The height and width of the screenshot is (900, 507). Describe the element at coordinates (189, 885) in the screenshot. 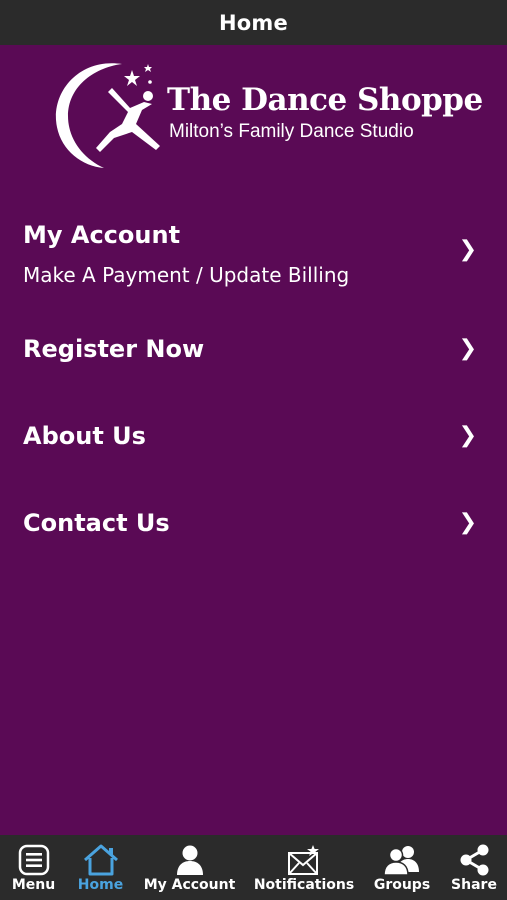

I see `tab-label: My Account` at that location.